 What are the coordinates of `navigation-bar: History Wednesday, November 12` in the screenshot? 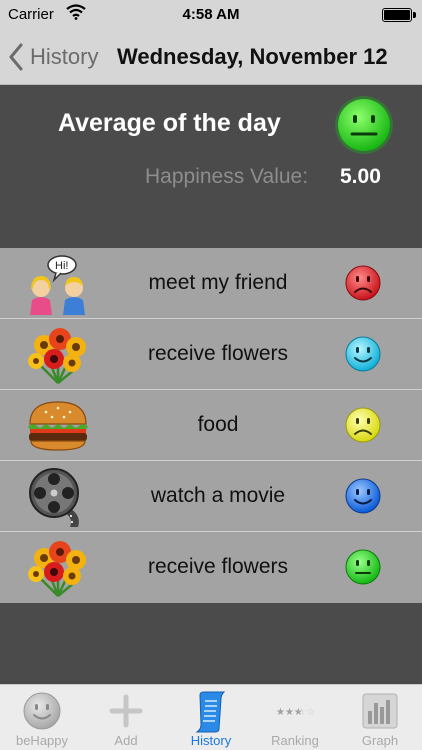 It's located at (211, 57).